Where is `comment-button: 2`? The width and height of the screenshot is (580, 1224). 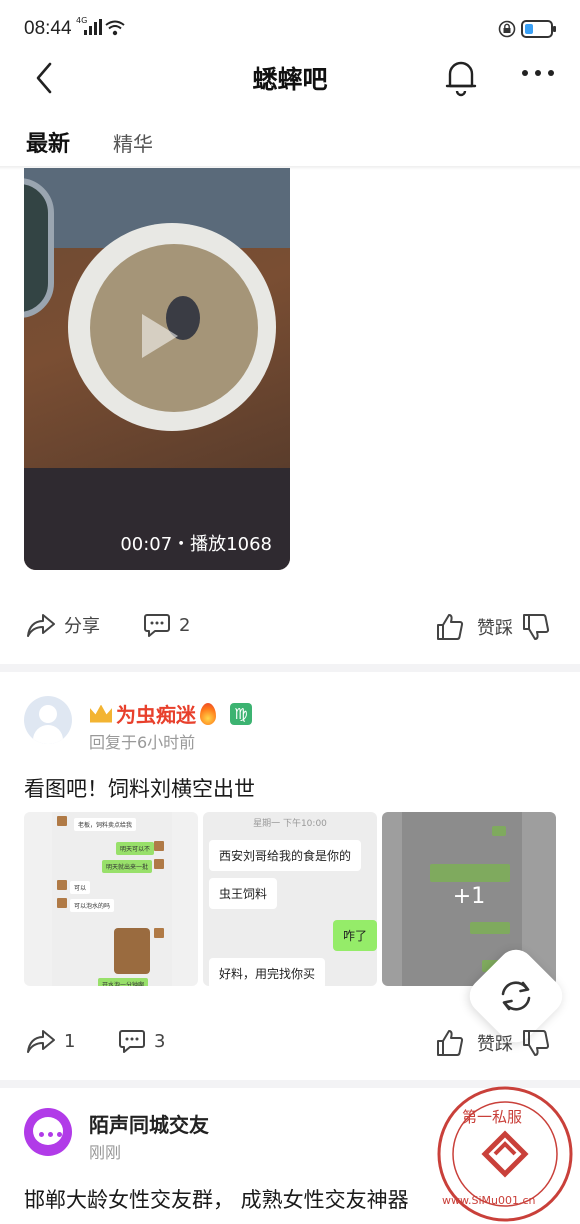 comment-button: 2 is located at coordinates (166, 625).